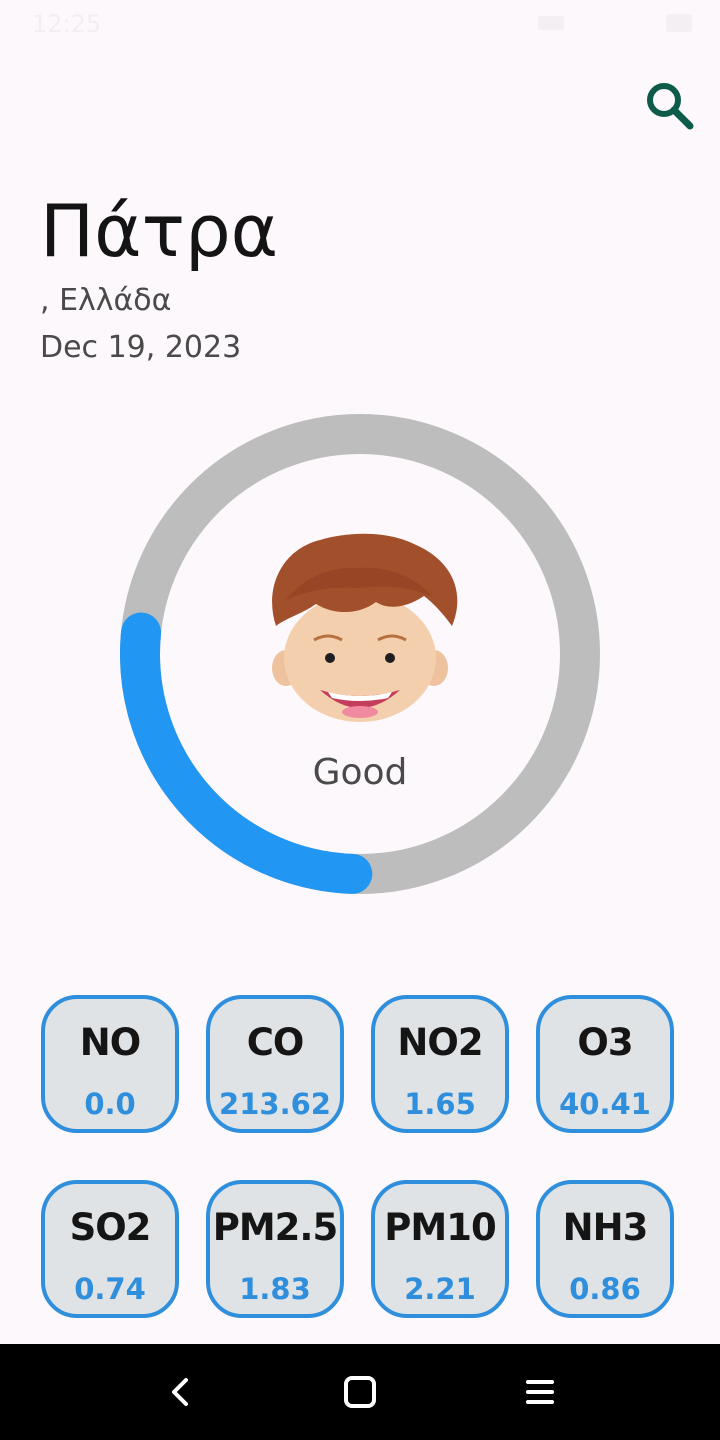 Image resolution: width=720 pixels, height=1440 pixels. I want to click on pollutant-name: NO2, so click(440, 1042).